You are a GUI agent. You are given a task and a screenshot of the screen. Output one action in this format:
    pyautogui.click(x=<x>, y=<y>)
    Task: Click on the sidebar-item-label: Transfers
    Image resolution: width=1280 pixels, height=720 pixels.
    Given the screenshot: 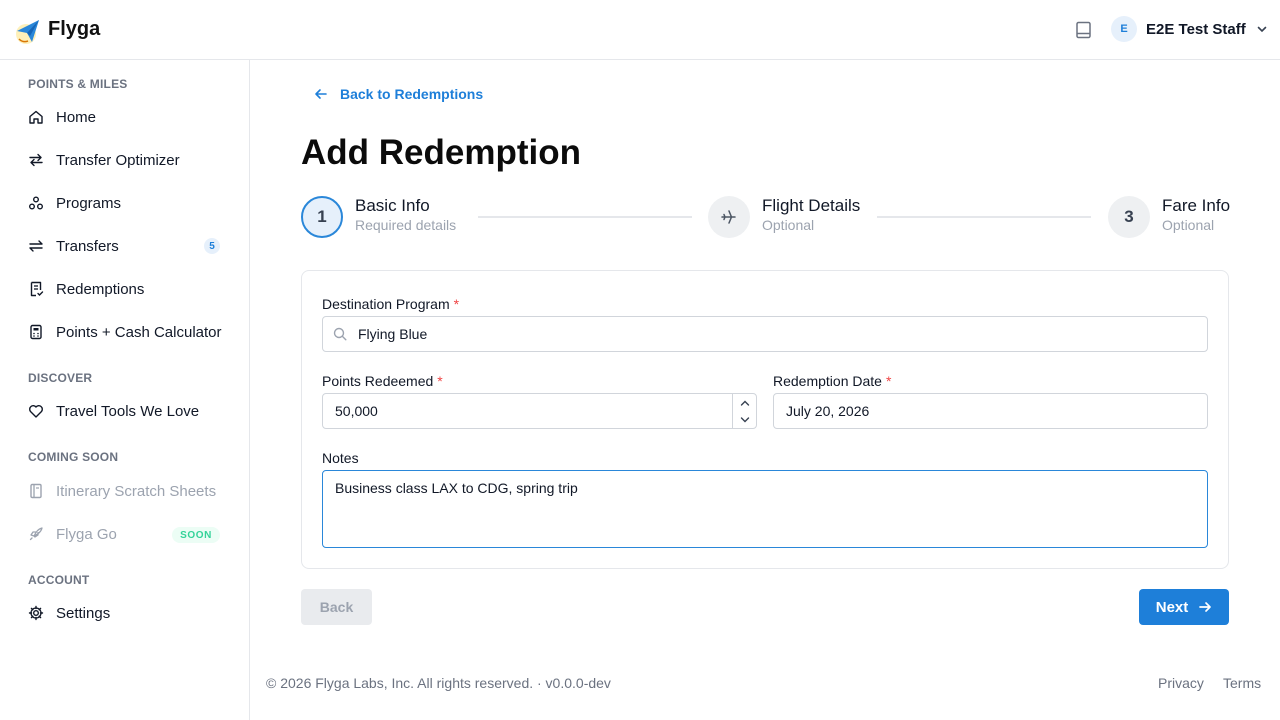 What is the action you would take?
    pyautogui.click(x=87, y=246)
    